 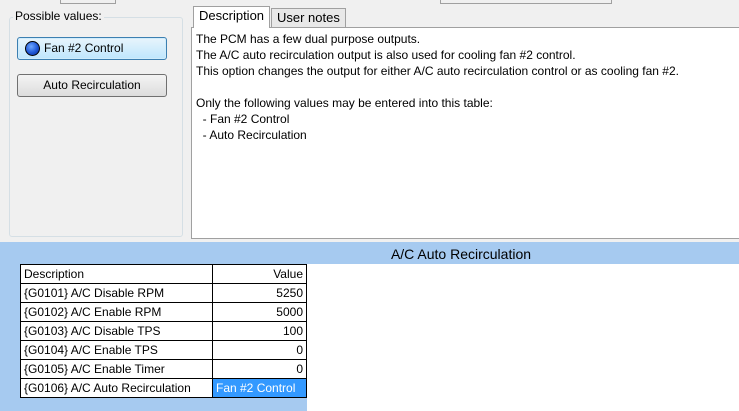 What do you see at coordinates (259, 274) in the screenshot?
I see `header-value: Value` at bounding box center [259, 274].